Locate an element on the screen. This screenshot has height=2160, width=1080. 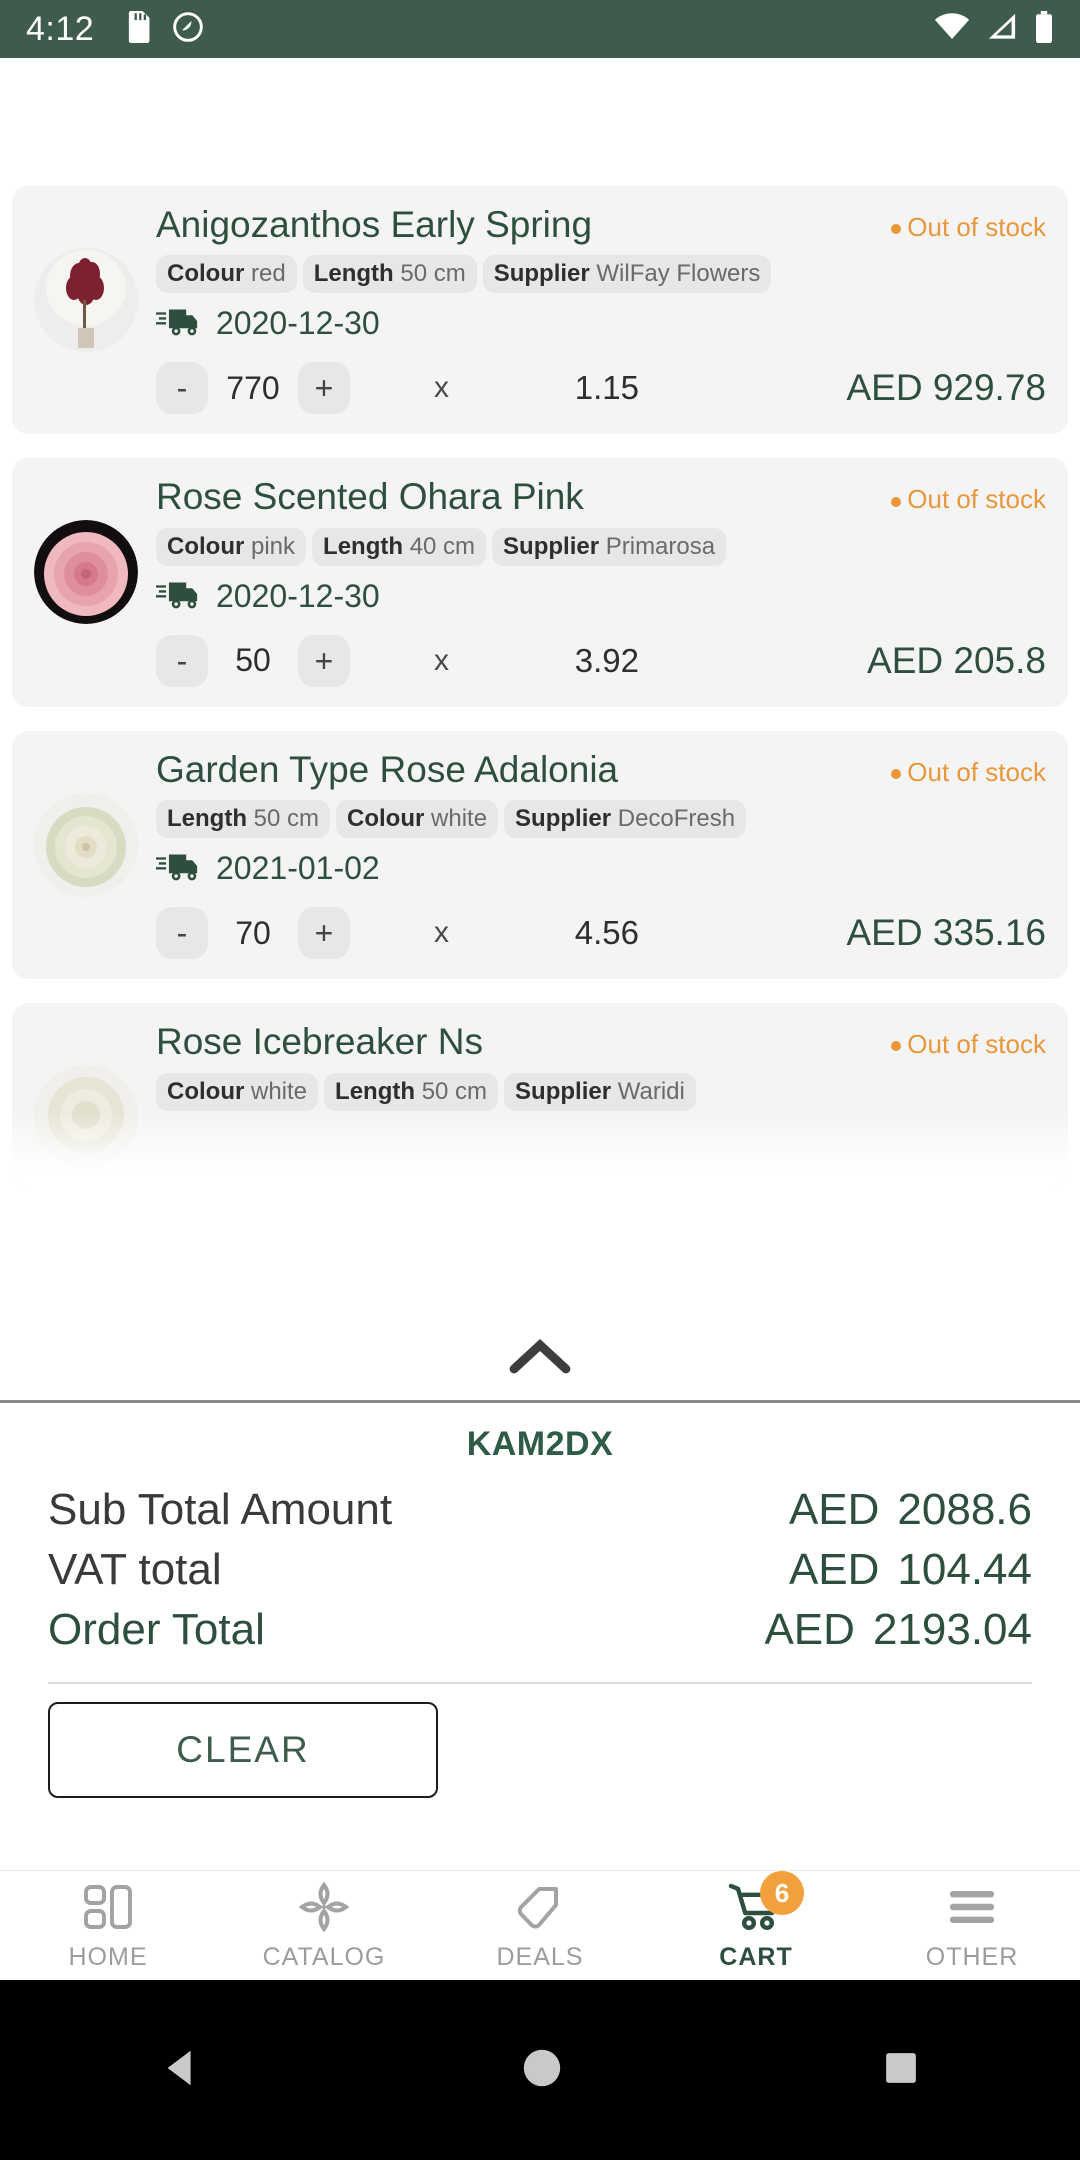
battery-icon is located at coordinates (1044, 29).